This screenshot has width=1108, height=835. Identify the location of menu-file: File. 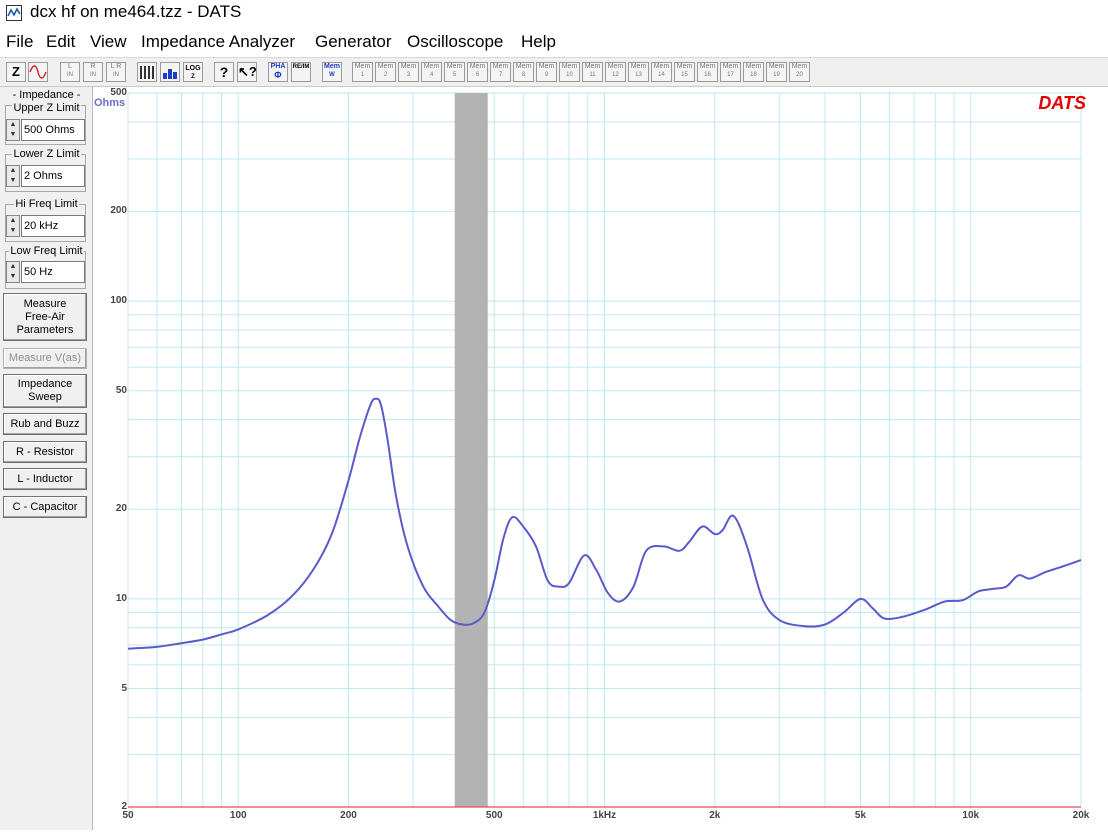
(19, 42).